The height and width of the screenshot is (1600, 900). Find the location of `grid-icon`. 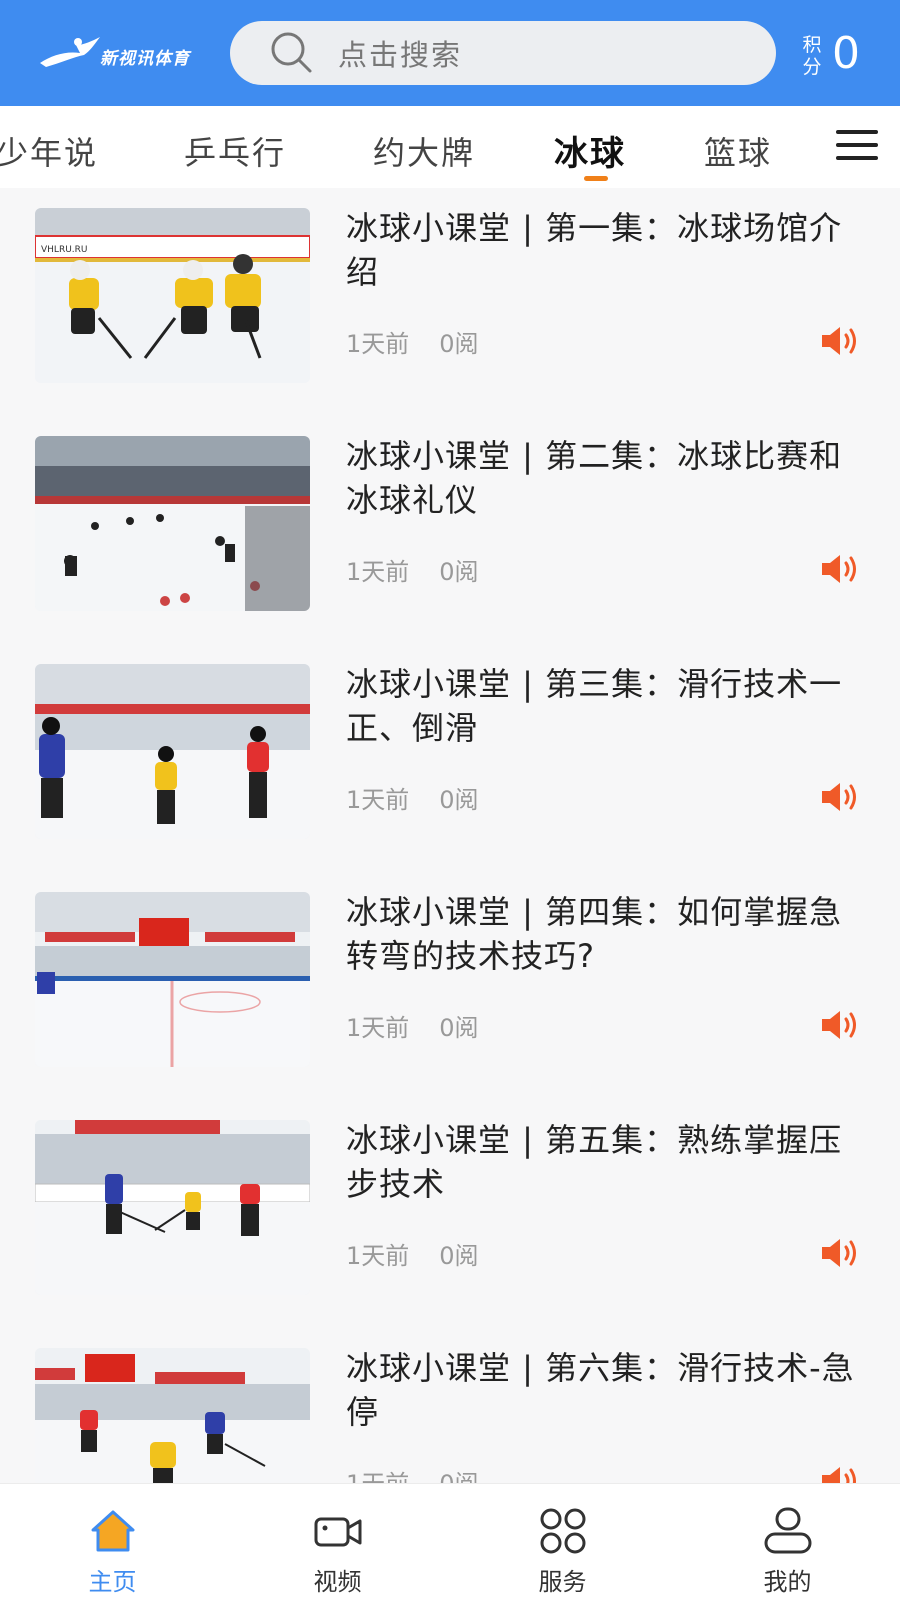

grid-icon is located at coordinates (563, 1531).